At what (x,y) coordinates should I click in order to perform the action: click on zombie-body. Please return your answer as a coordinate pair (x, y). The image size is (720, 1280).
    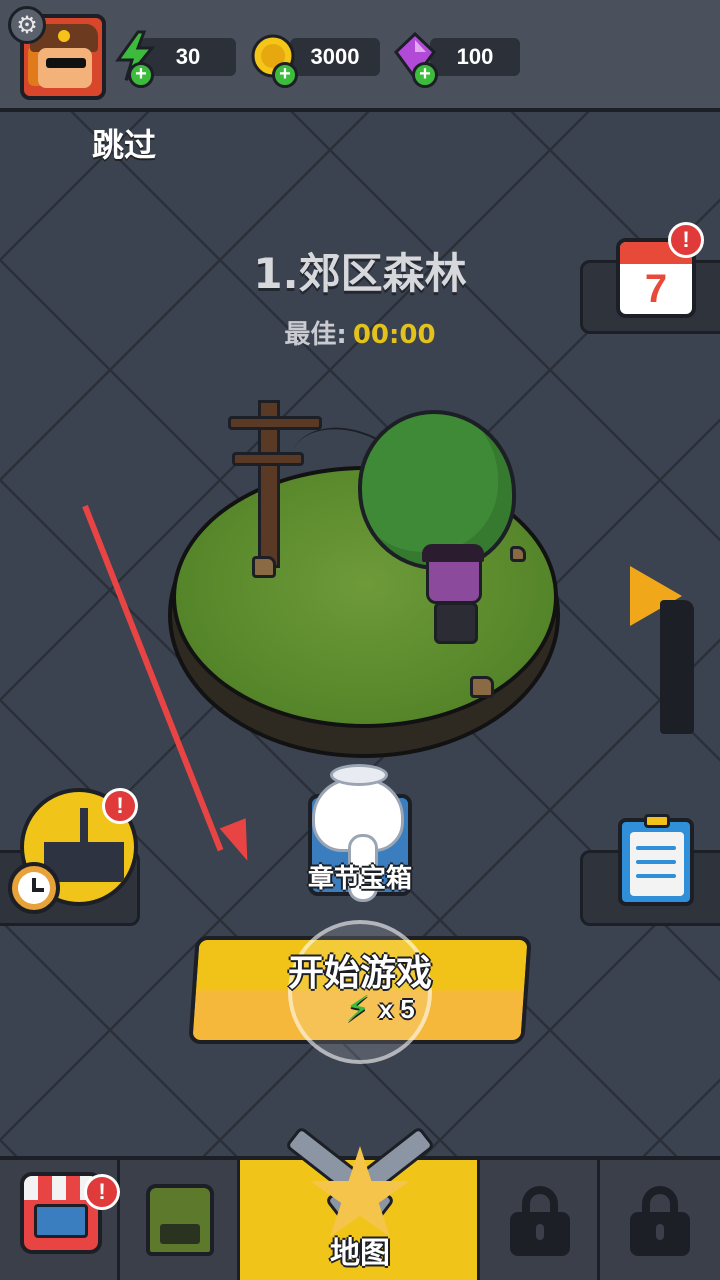
    Looking at the image, I should click on (456, 623).